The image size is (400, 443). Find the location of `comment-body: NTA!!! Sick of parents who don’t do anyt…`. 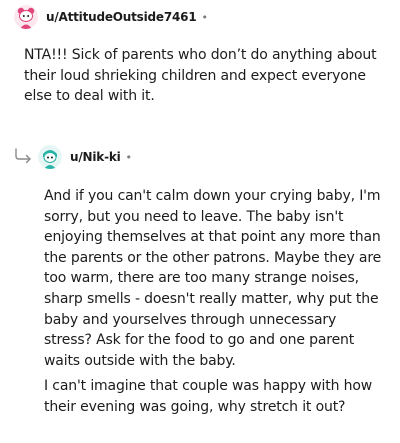

comment-body: NTA!!! Sick of parents who don’t do anyt… is located at coordinates (209, 76).